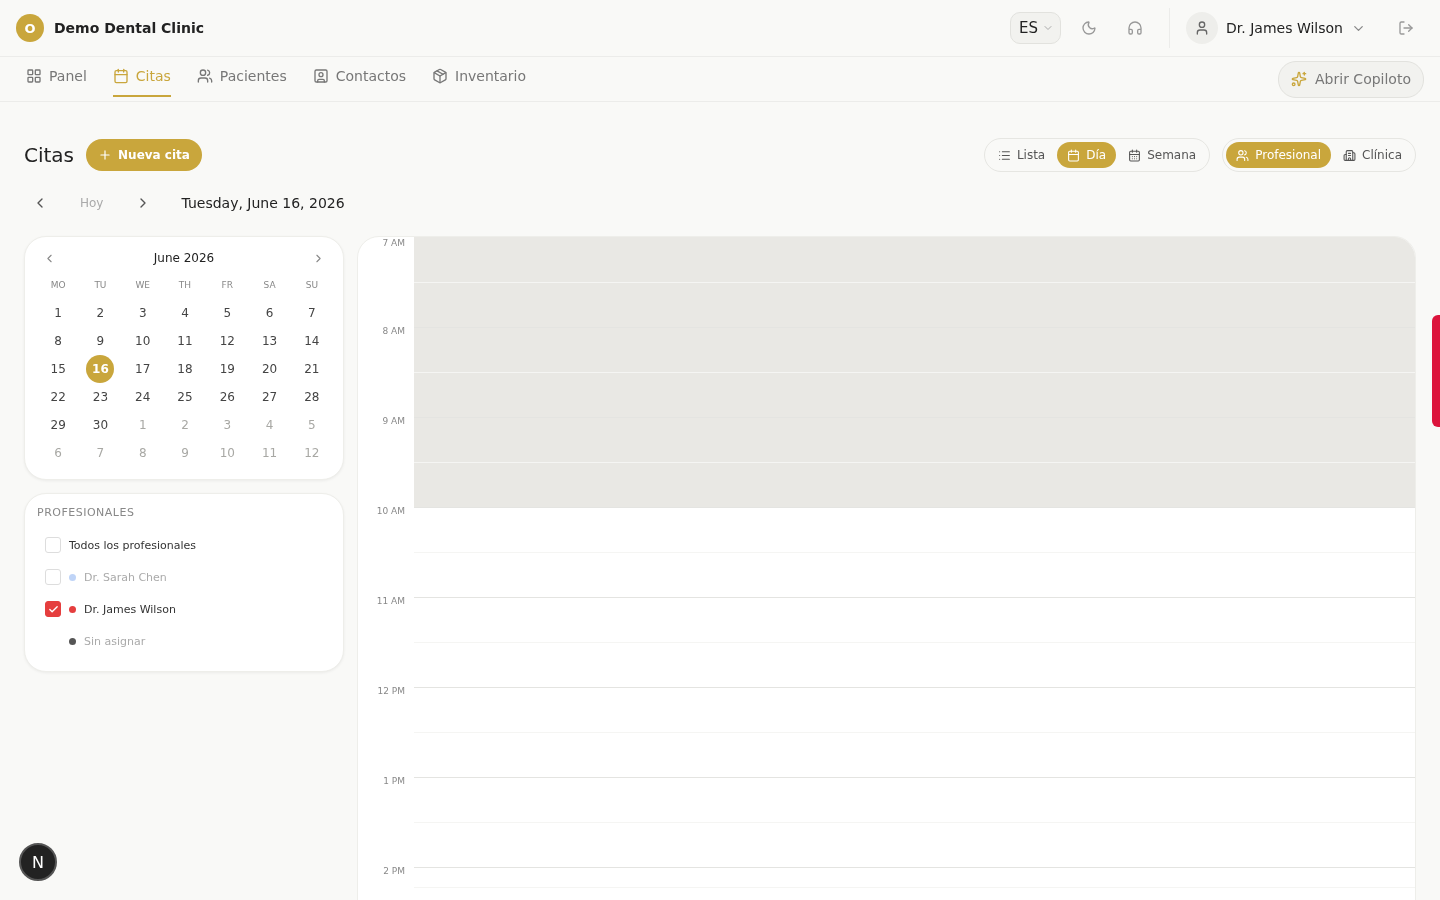 This screenshot has height=900, width=1440. I want to click on weekday-label: SU, so click(311, 285).